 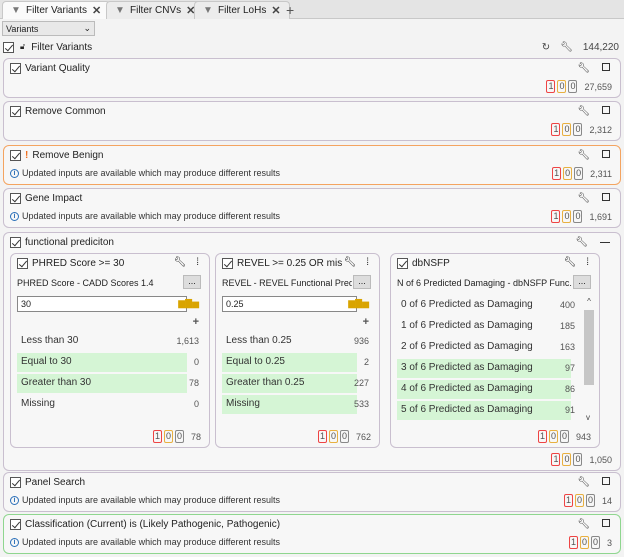 I want to click on collapse-icon: —, so click(x=605, y=242).